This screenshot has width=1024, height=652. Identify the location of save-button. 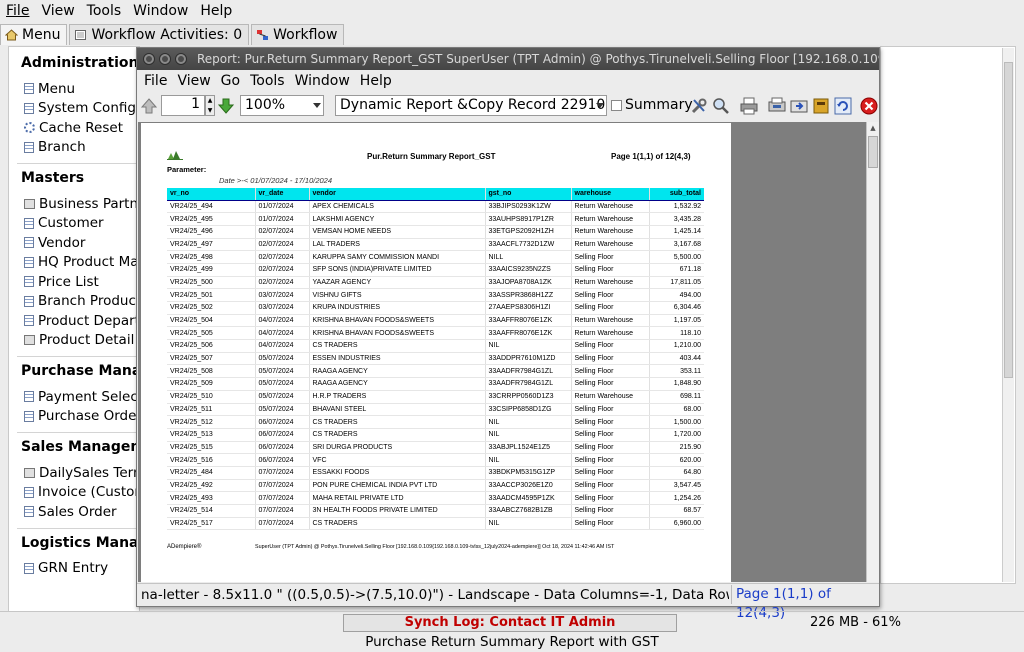
(821, 106).